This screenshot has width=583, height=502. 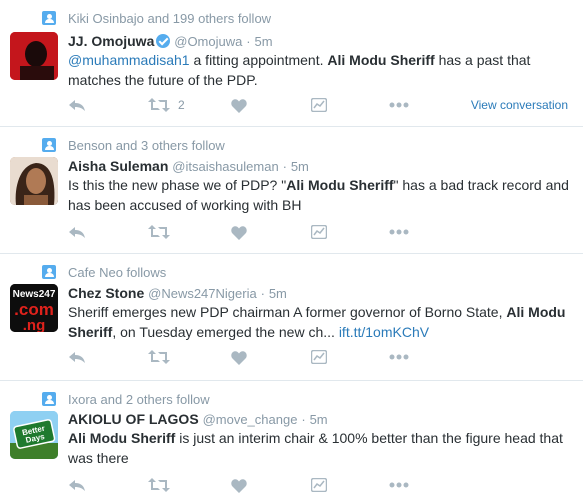 I want to click on tweet-header: Chez Stone @News247Nigeria · 5m, so click(x=177, y=293).